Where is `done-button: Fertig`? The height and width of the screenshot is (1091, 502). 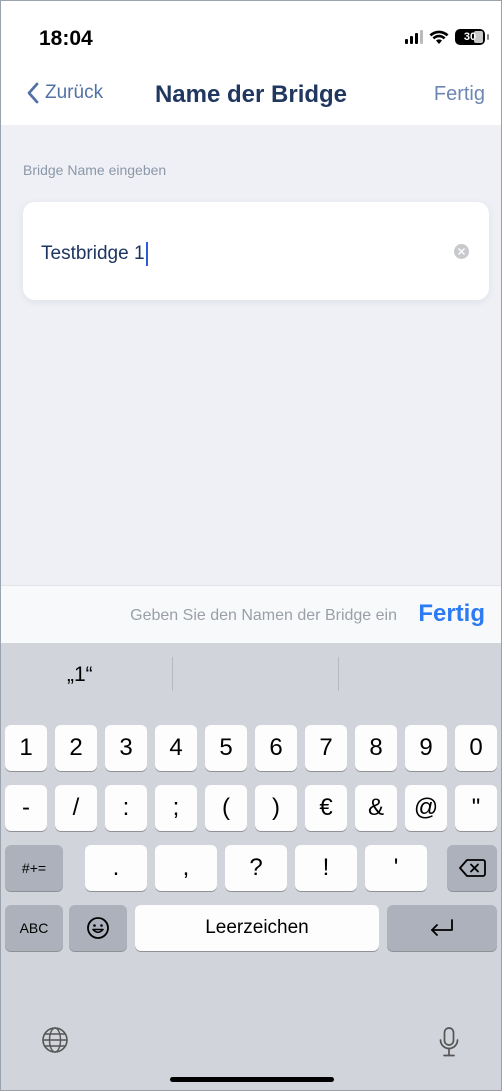
done-button: Fertig is located at coordinates (459, 94).